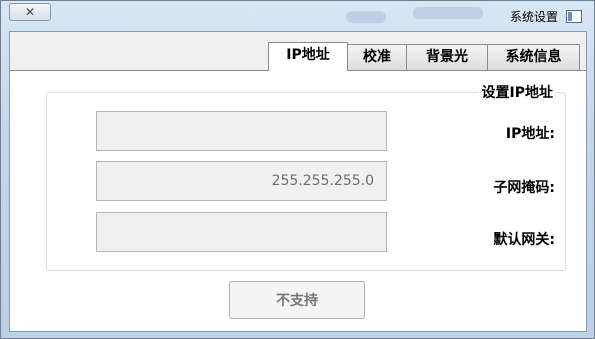 This screenshot has width=595, height=339. I want to click on group-title: 设置IP地址, so click(517, 92).